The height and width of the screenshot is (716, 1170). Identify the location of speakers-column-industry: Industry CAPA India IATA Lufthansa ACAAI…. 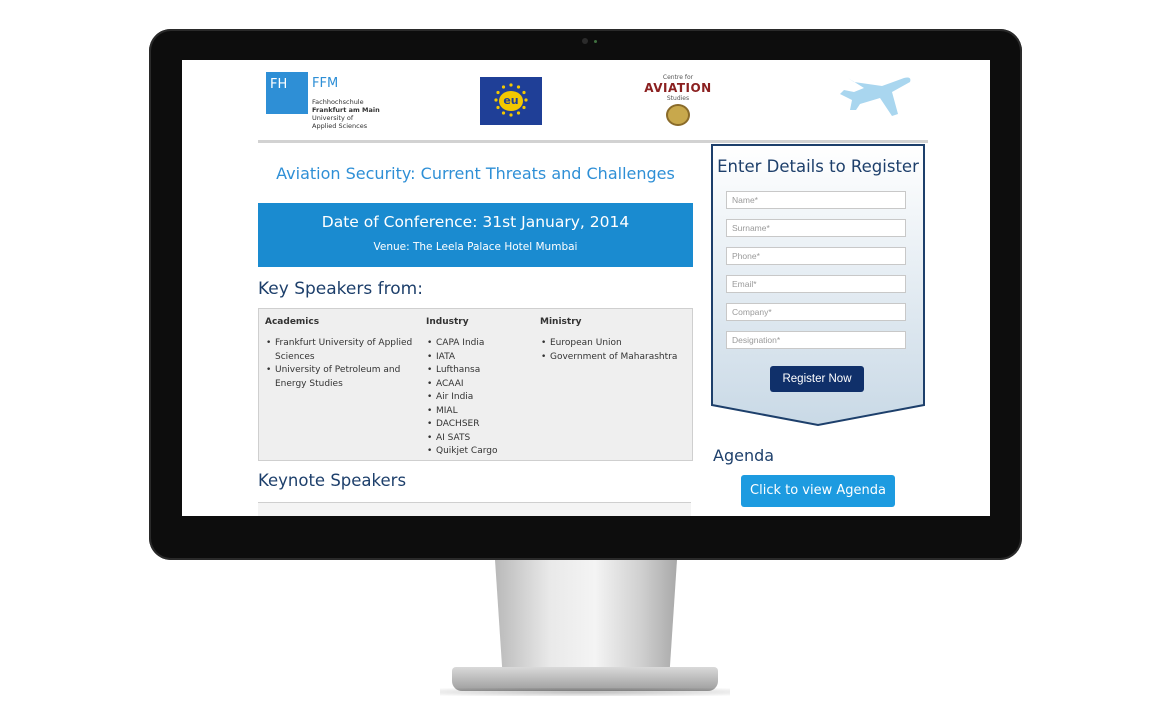
(476, 388).